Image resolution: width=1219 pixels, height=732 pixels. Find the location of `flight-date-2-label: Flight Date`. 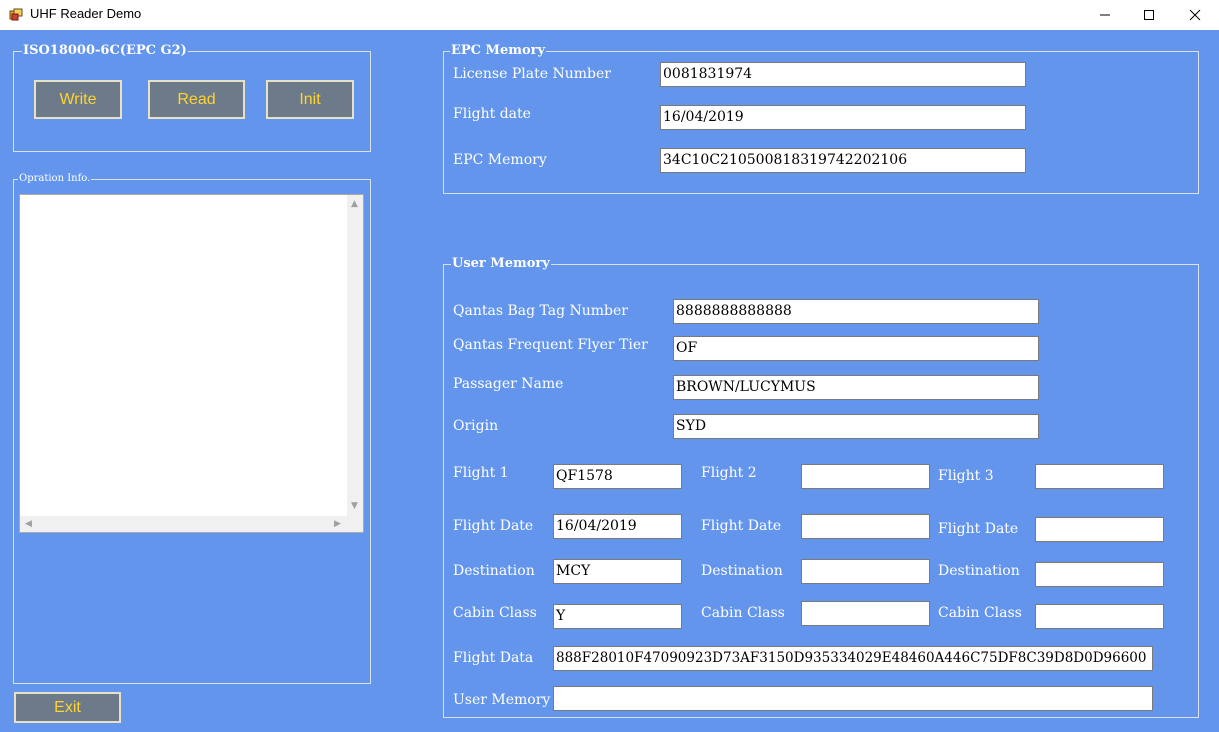

flight-date-2-label: Flight Date is located at coordinates (741, 526).